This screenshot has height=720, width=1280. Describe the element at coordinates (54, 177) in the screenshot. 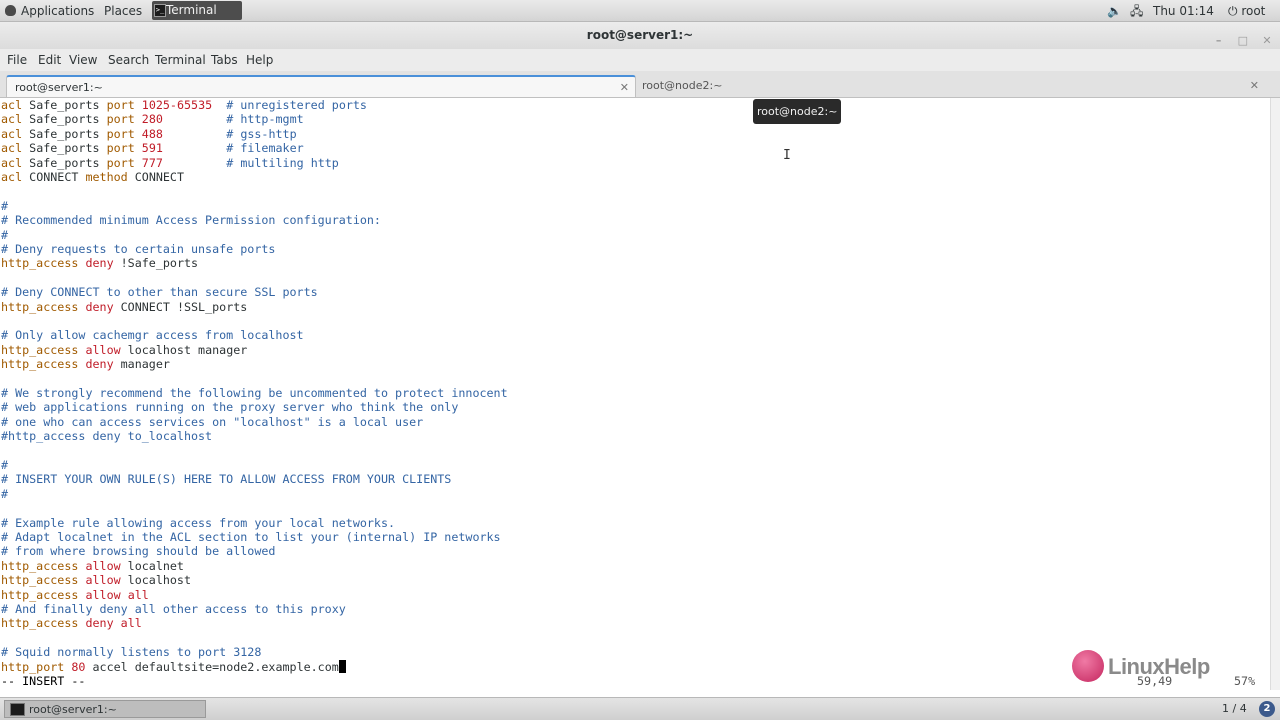

I see `code-token: CONNECT` at that location.